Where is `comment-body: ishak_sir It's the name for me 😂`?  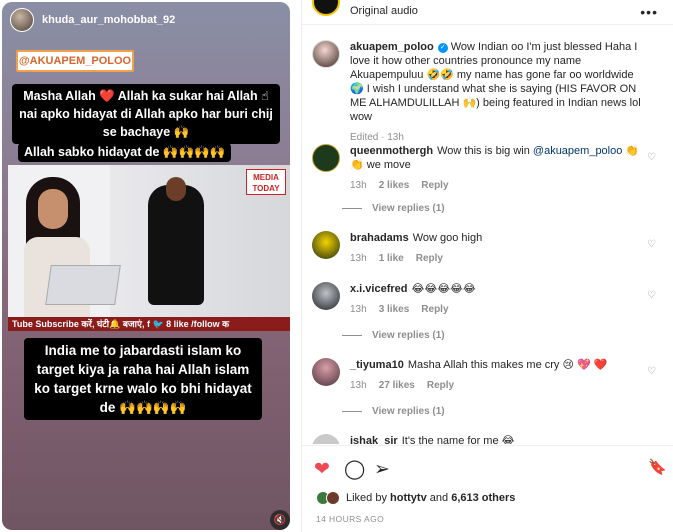 comment-body: ishak_sir It's the name for me 😂 is located at coordinates (498, 439).